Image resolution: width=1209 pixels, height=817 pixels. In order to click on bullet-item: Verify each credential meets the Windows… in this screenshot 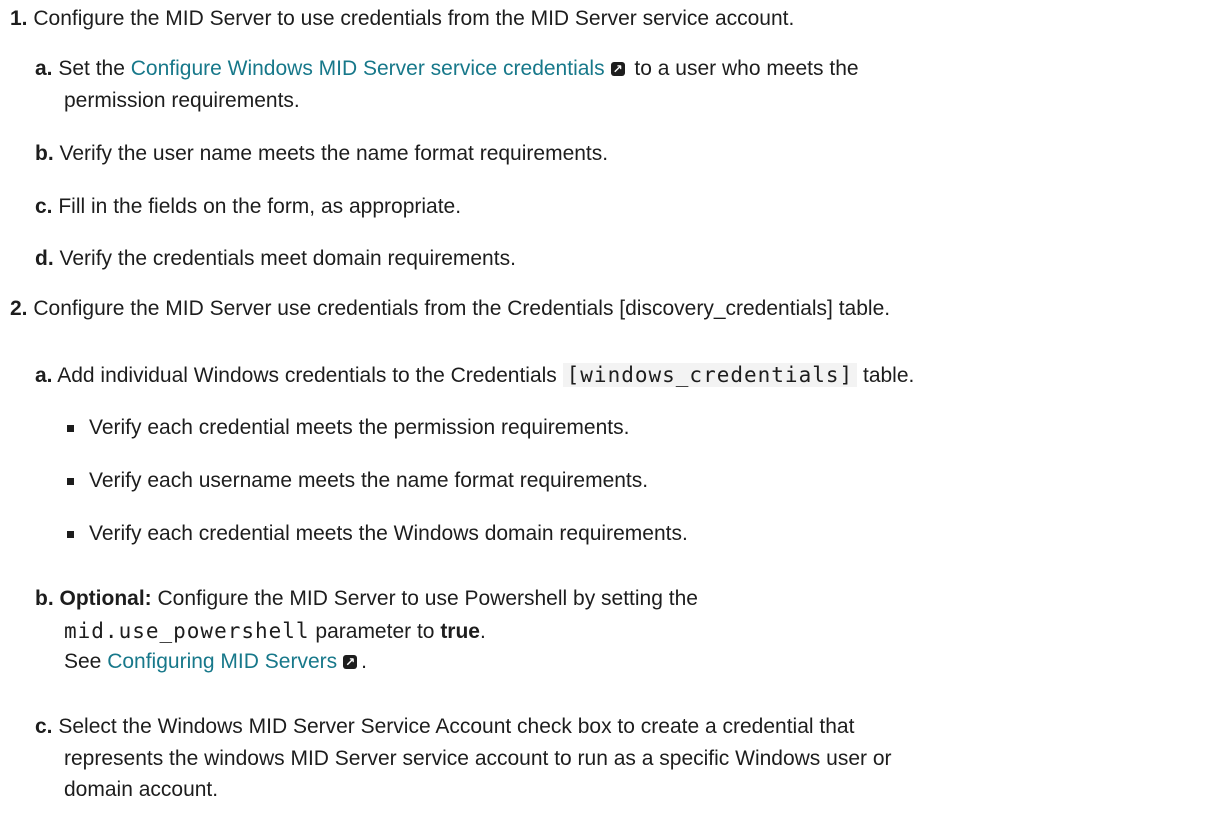, I will do `click(377, 534)`.